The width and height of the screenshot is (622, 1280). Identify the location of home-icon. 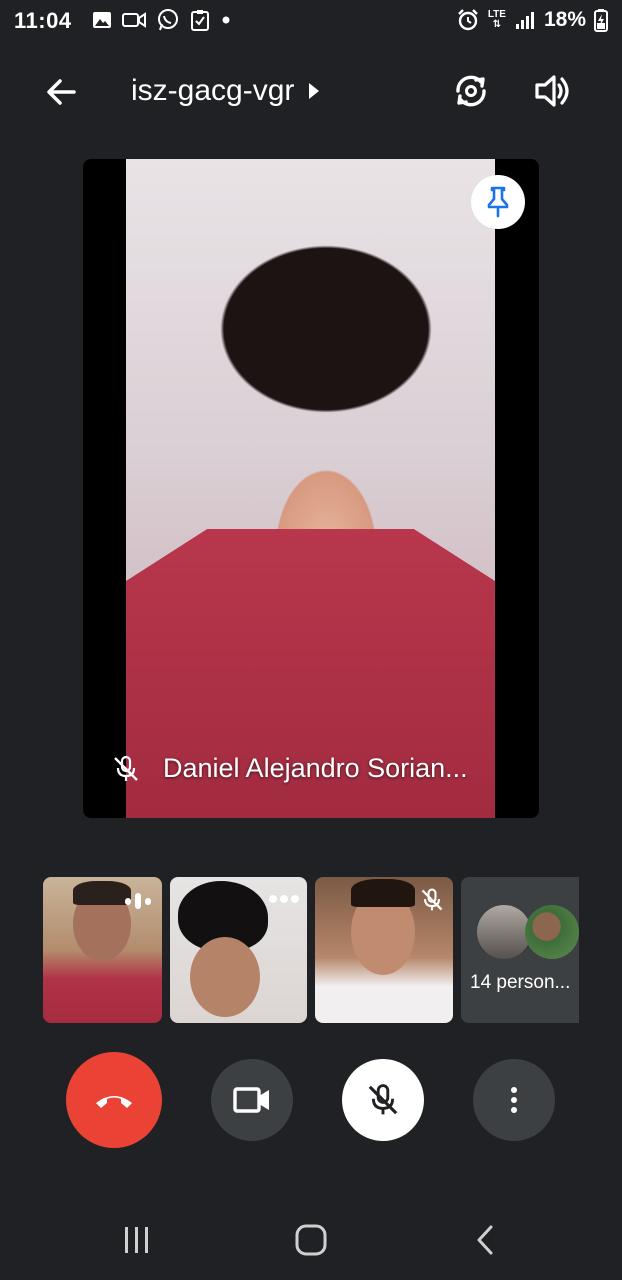
(311, 1240).